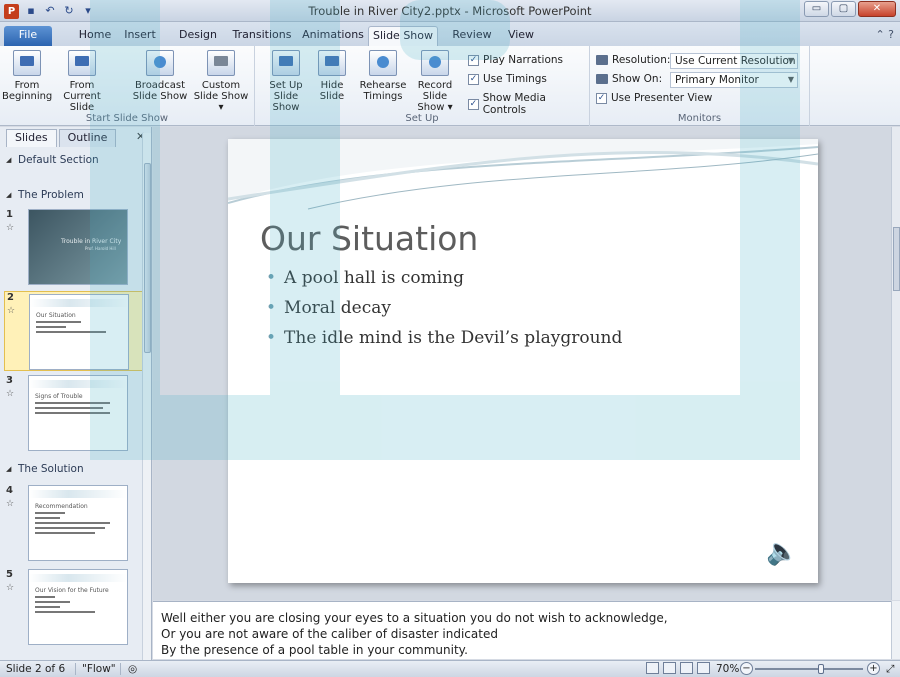 The image size is (900, 677). Describe the element at coordinates (895, 363) in the screenshot. I see `editor-scrollbar` at that location.